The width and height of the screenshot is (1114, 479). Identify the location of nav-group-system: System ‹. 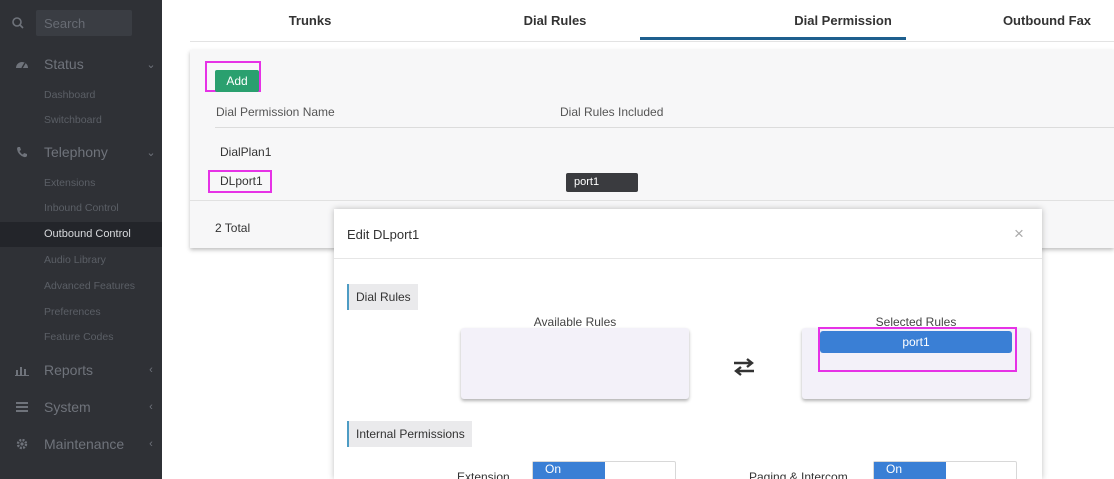
(81, 407).